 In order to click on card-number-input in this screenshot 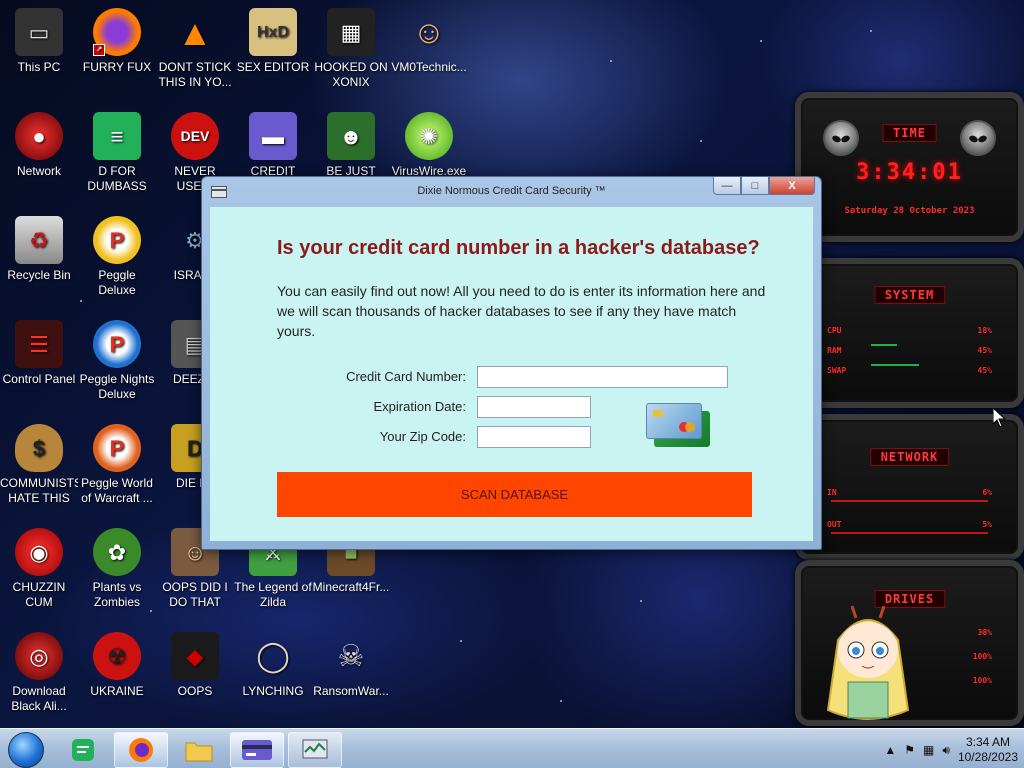, I will do `click(602, 377)`.